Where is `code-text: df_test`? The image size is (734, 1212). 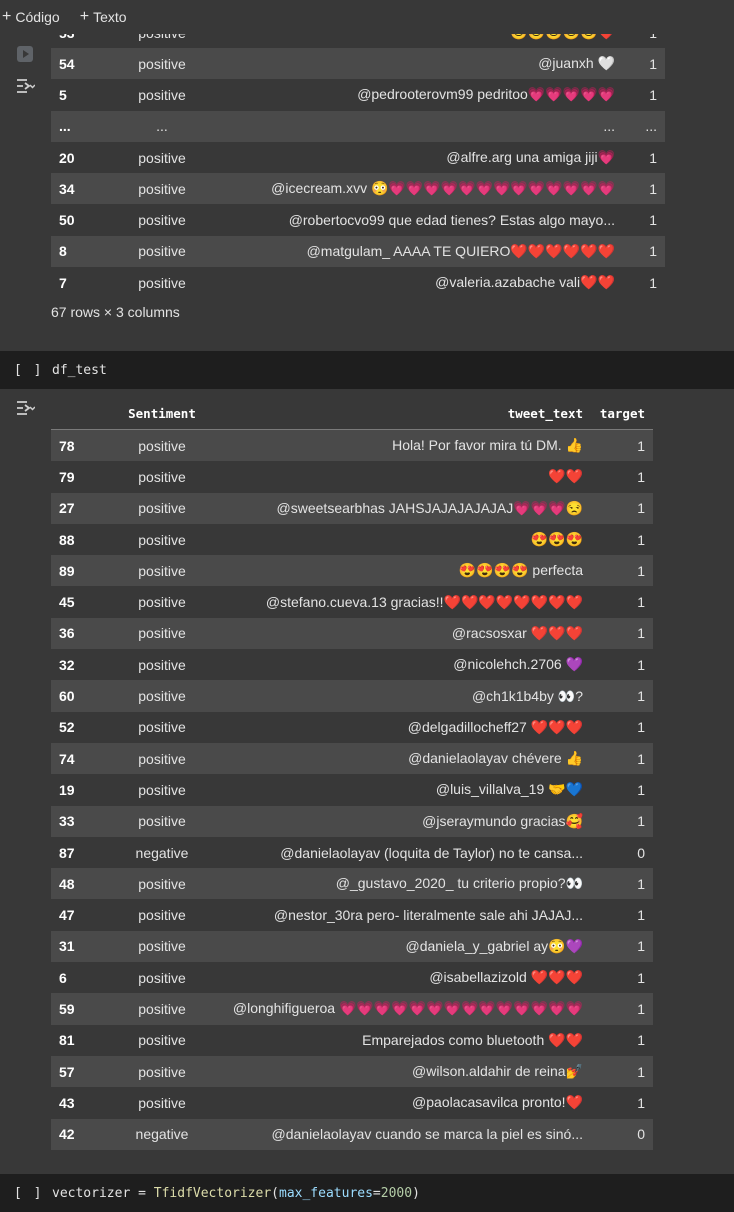 code-text: df_test is located at coordinates (79, 370).